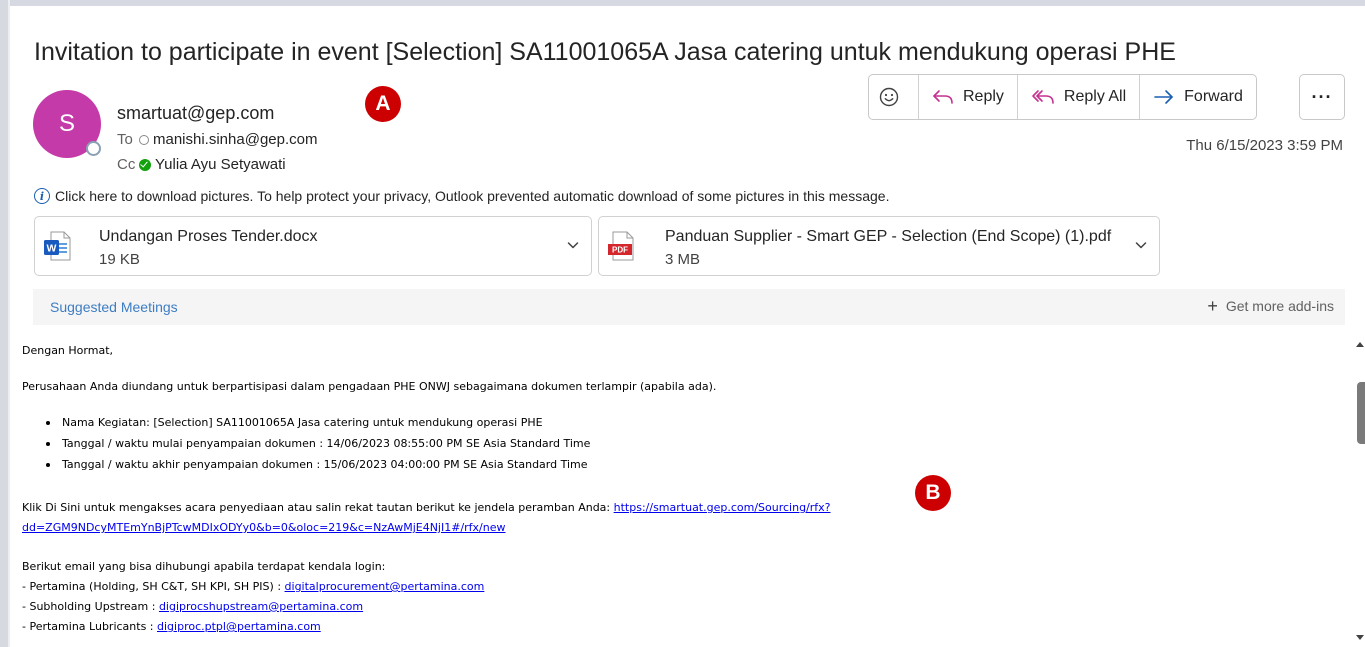 The image size is (1365, 647). I want to click on reply-label: Reply, so click(983, 96).